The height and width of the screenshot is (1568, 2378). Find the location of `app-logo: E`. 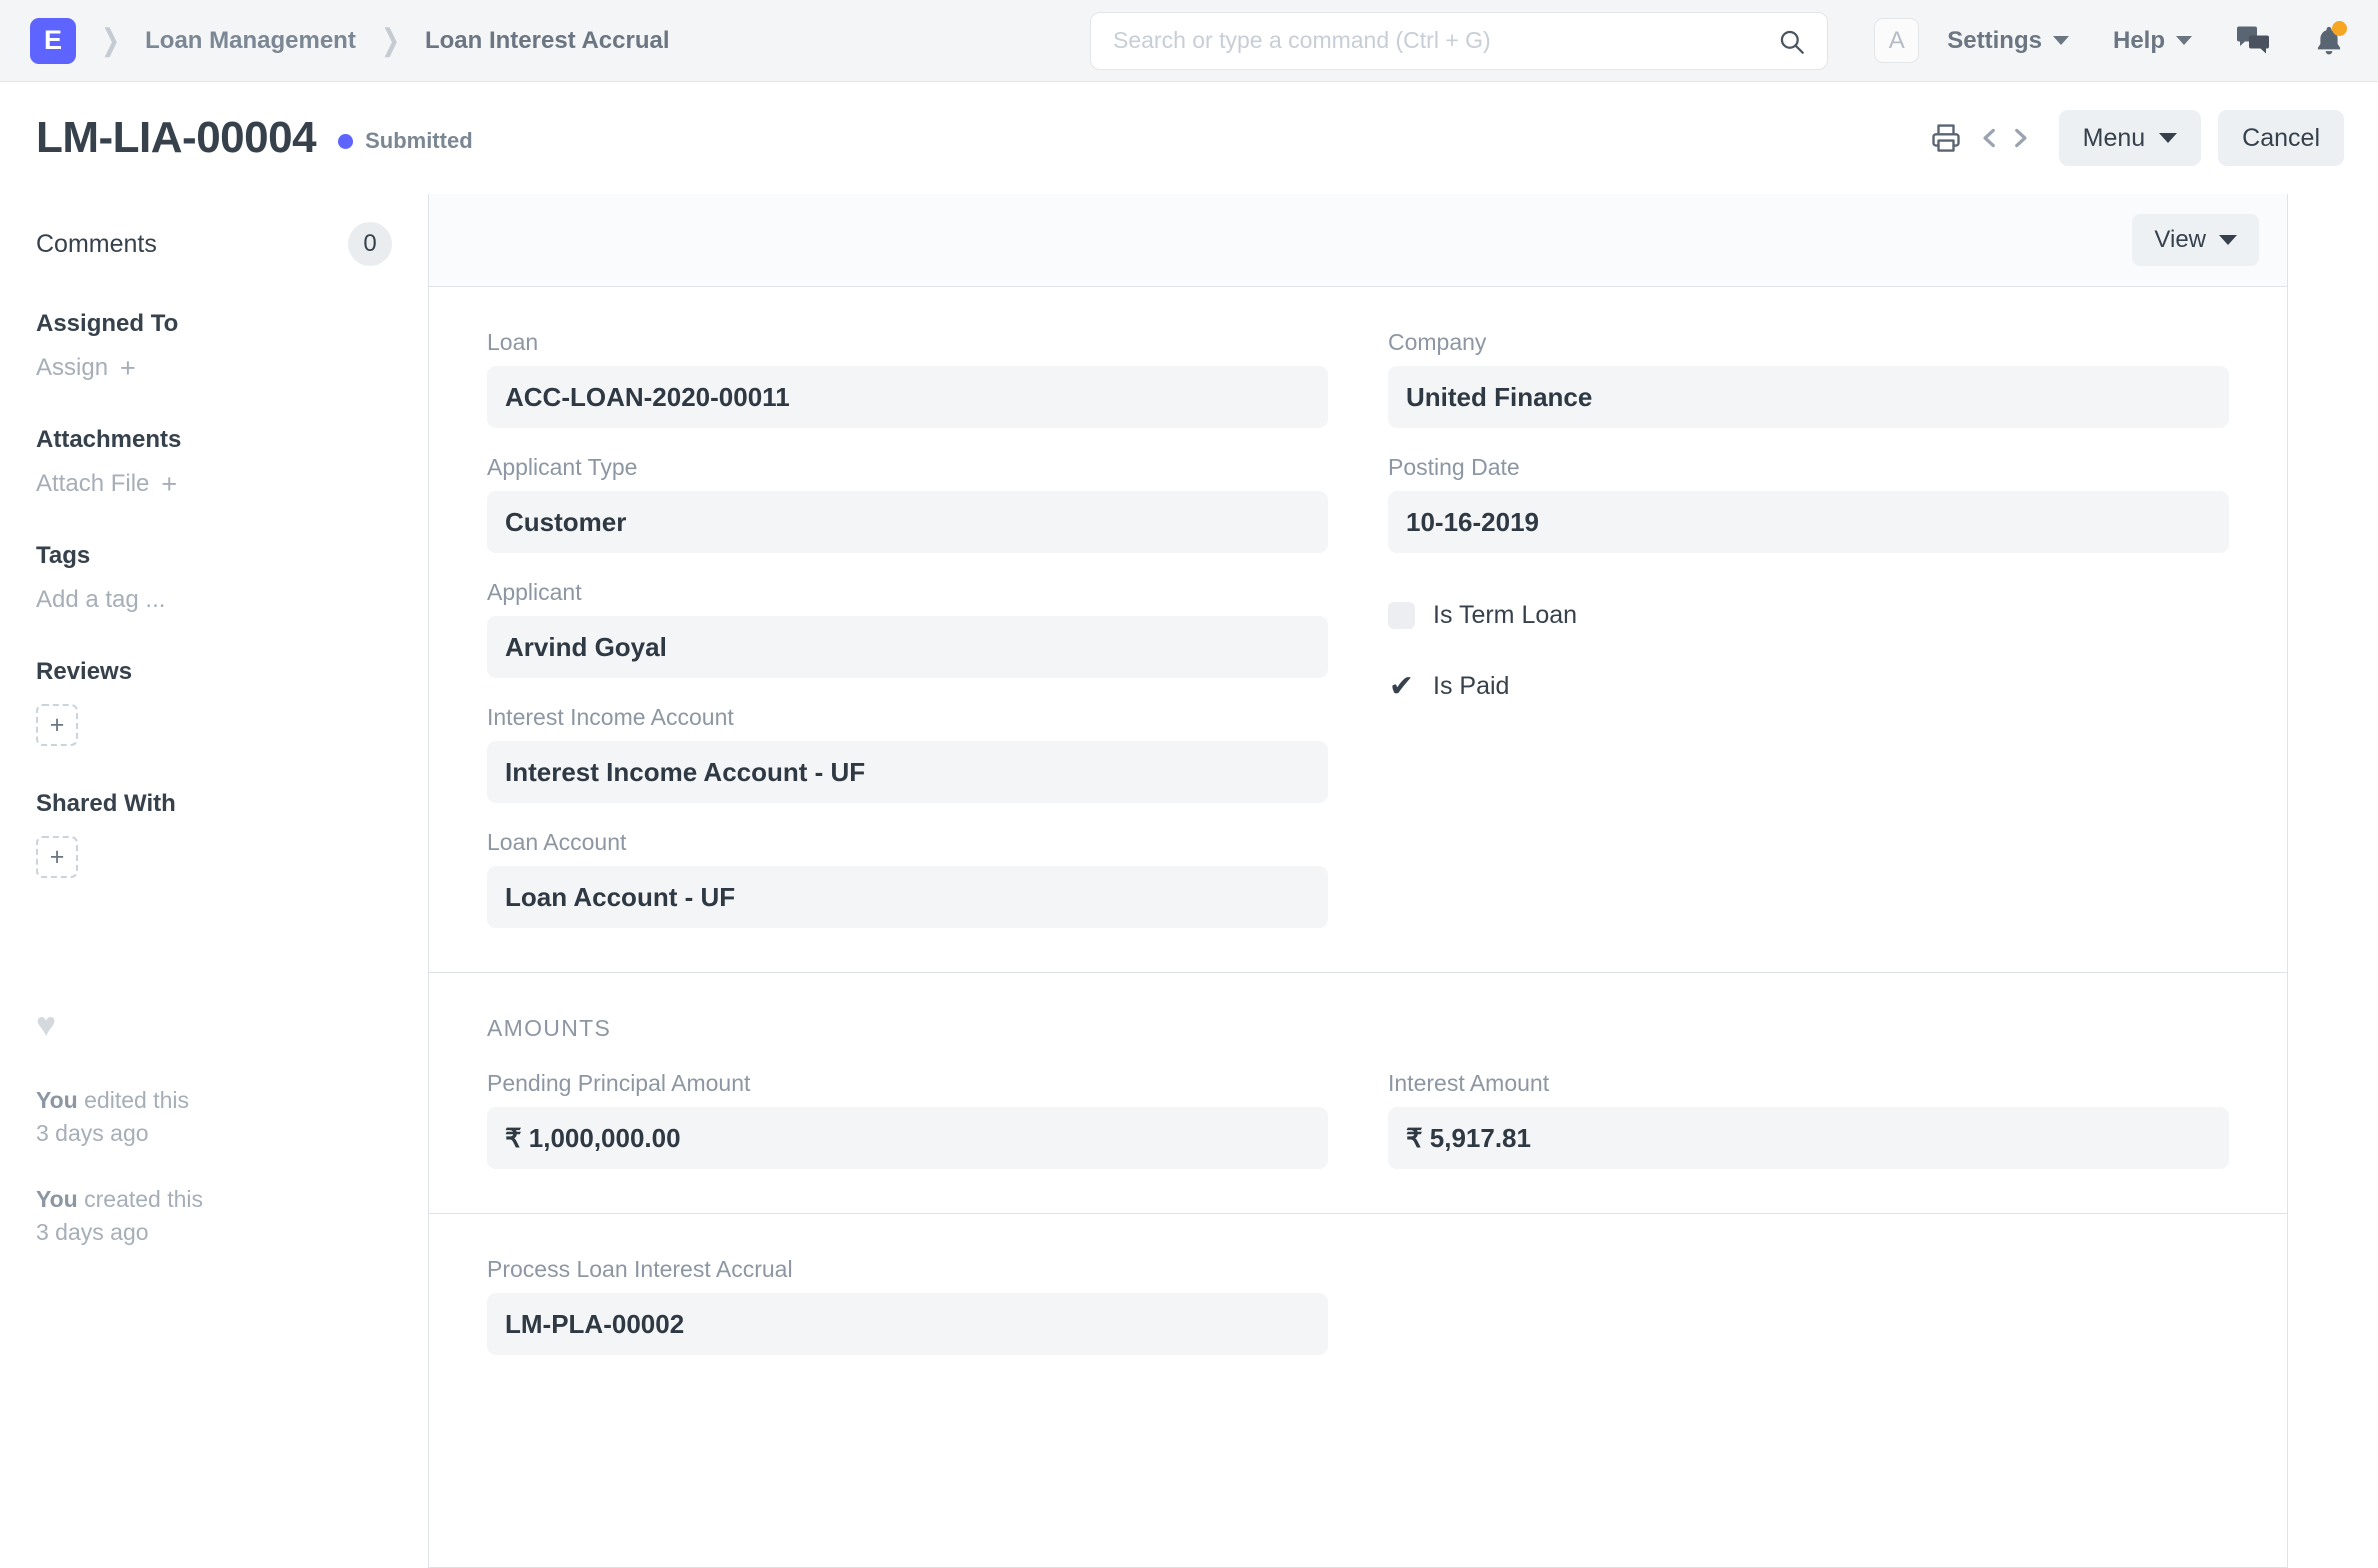

app-logo: E is located at coordinates (53, 40).